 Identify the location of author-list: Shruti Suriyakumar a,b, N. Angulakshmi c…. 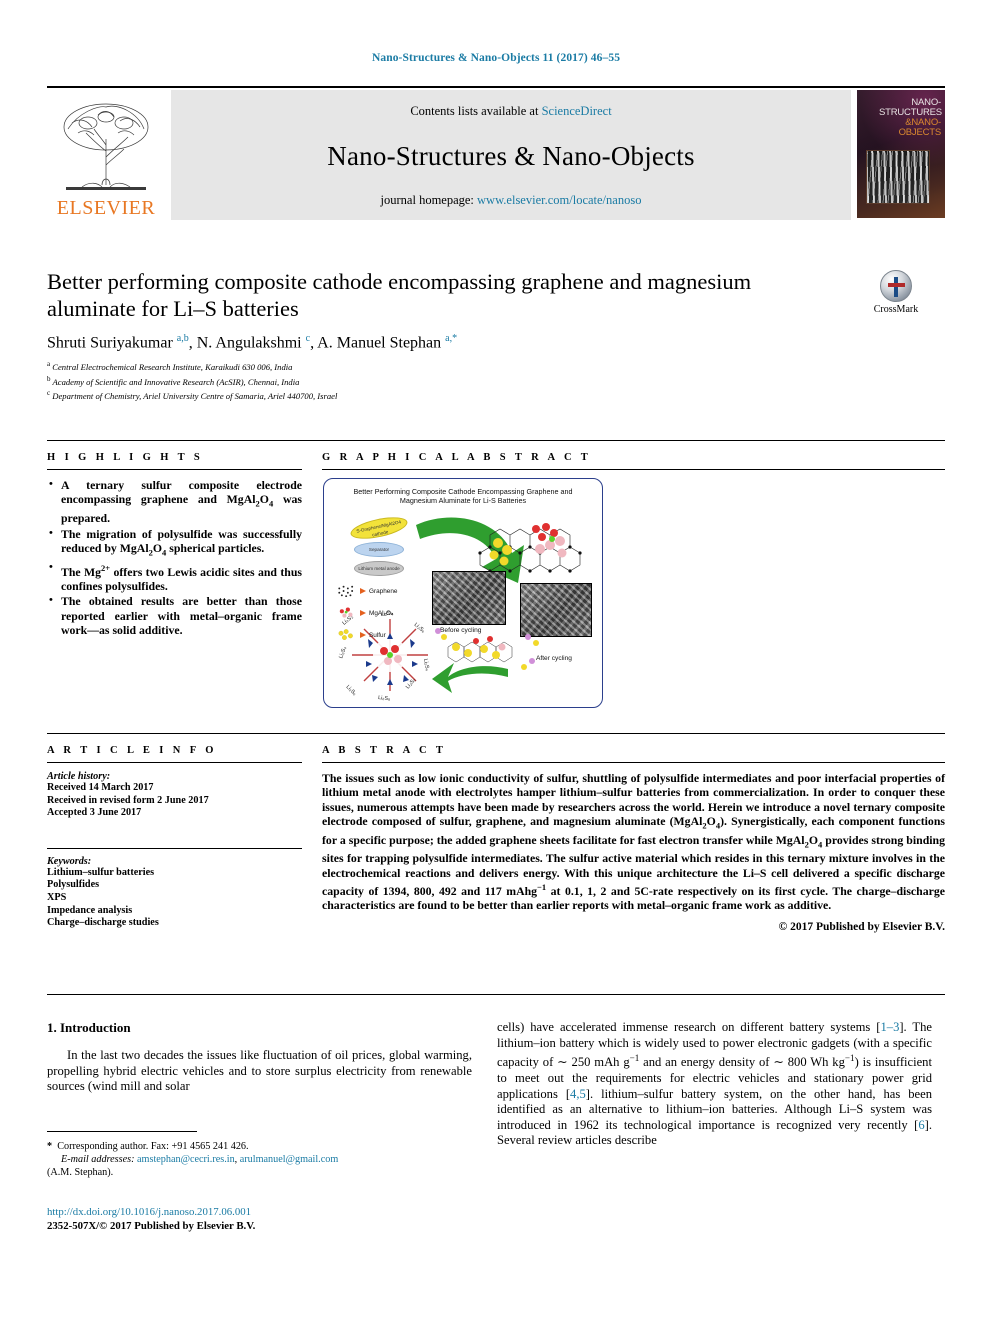
(252, 342).